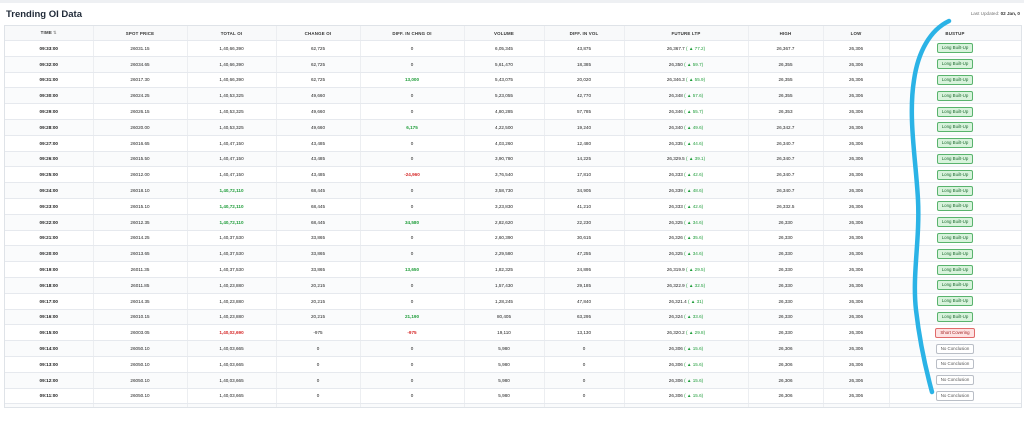  What do you see at coordinates (695, 301) in the screenshot?
I see `ltp-change: ( ▲ 31)` at bounding box center [695, 301].